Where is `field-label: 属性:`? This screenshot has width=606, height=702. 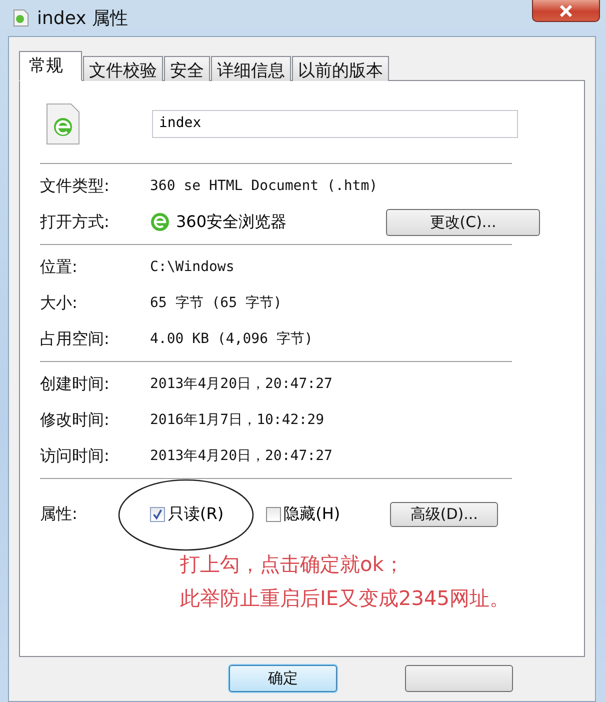
field-label: 属性: is located at coordinates (59, 514).